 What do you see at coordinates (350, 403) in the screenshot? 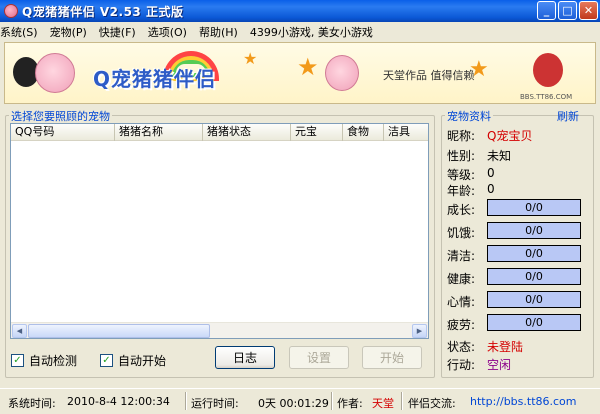
I see `author-label: 作者:` at bounding box center [350, 403].